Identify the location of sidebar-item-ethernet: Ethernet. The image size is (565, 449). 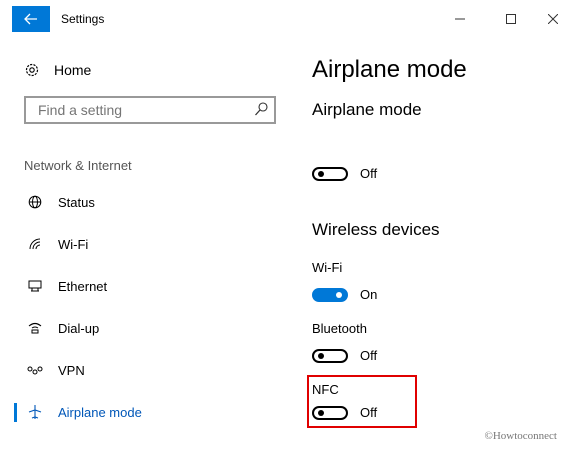
(149, 286).